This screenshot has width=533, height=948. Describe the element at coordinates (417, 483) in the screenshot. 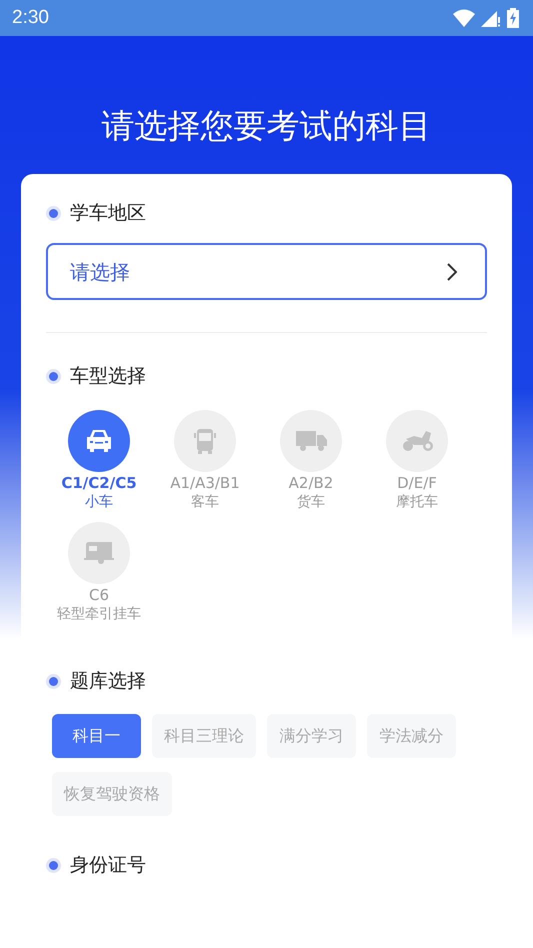

I see `license-class: D/E/F` at that location.